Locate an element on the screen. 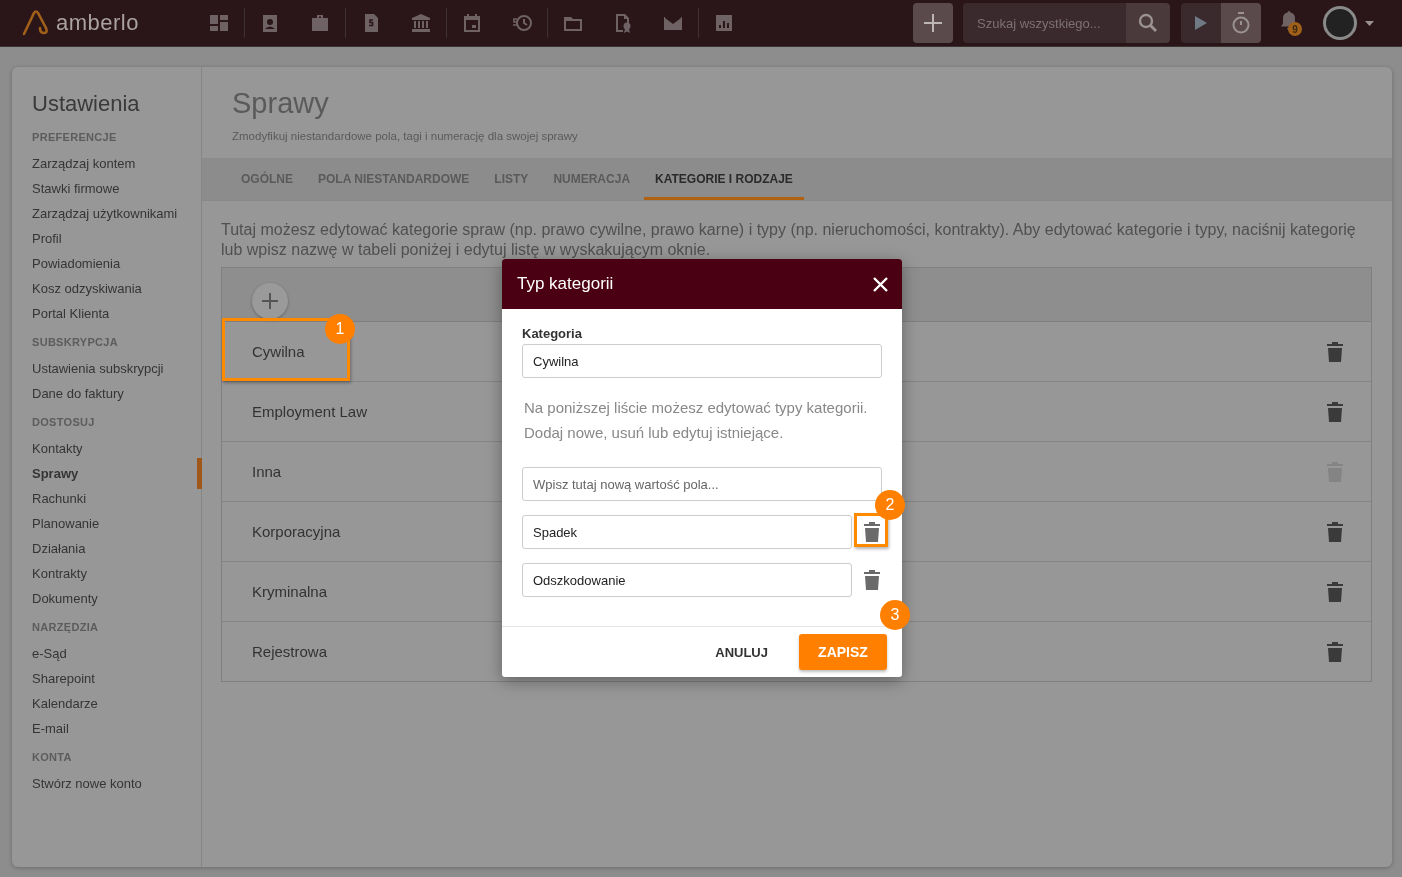 Image resolution: width=1402 pixels, height=877 pixels. sidebar-item: Działania is located at coordinates (116, 548).